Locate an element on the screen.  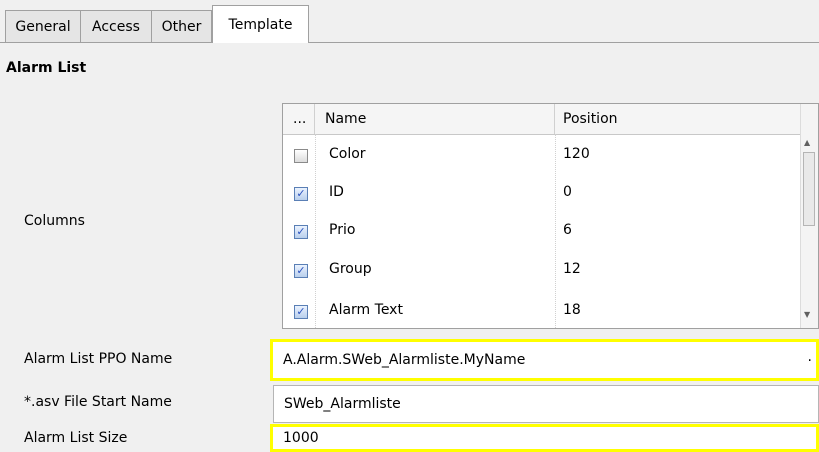
table-row: ✓ Prio 6 is located at coordinates (550, 232).